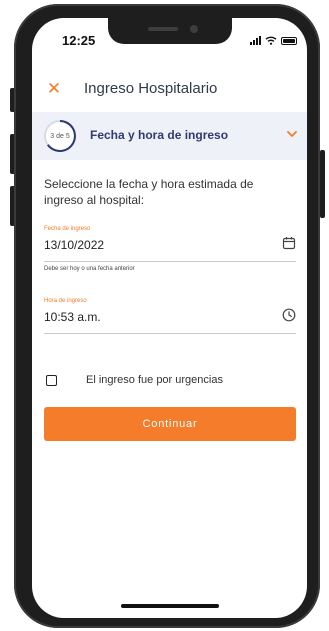  Describe the element at coordinates (170, 243) in the screenshot. I see `admission-date-field: Fecha de ingreso 13/10/2022` at that location.